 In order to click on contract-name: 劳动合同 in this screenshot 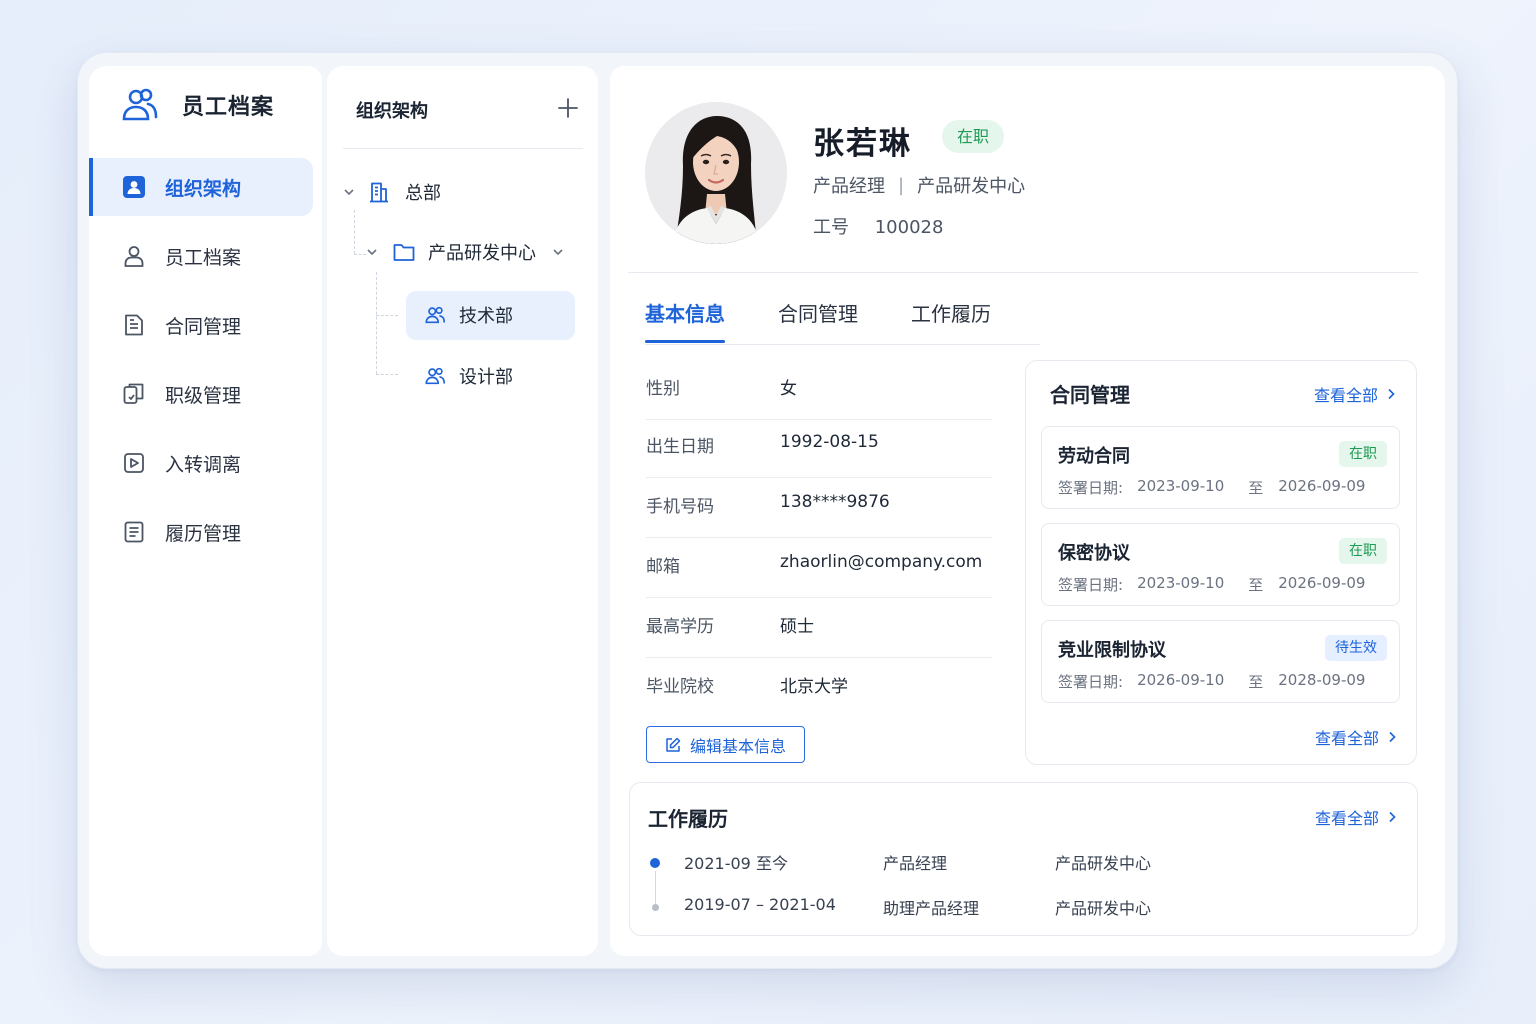, I will do `click(1094, 456)`.